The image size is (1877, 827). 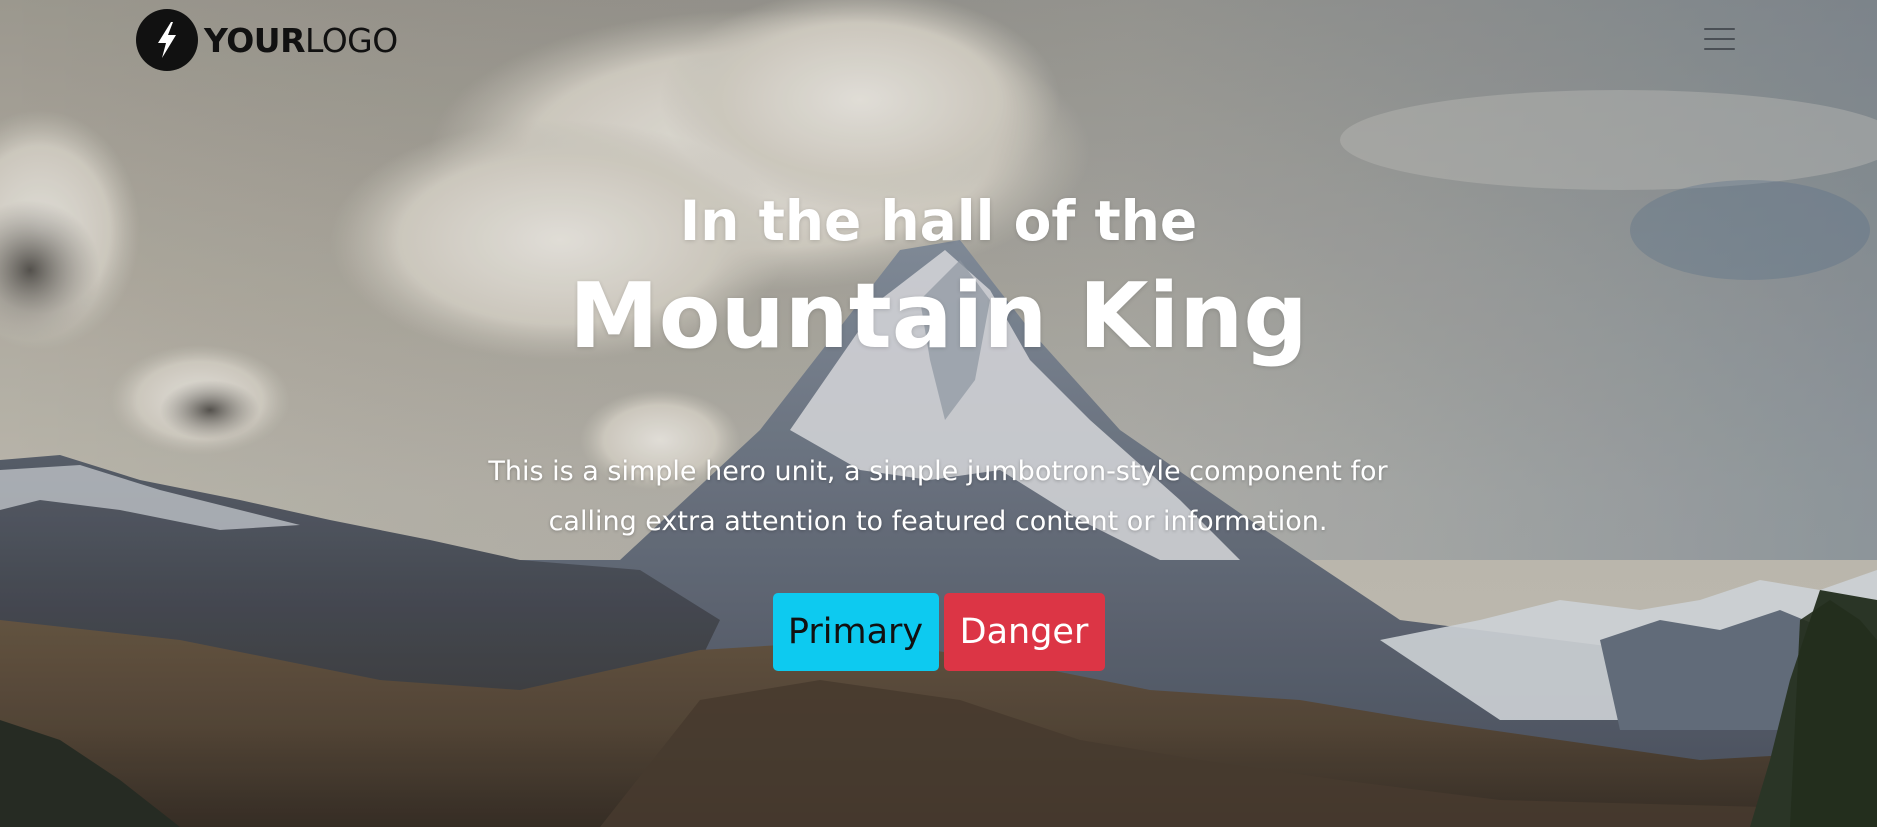 I want to click on brand-logo-link: YOURLOGO, so click(x=267, y=40).